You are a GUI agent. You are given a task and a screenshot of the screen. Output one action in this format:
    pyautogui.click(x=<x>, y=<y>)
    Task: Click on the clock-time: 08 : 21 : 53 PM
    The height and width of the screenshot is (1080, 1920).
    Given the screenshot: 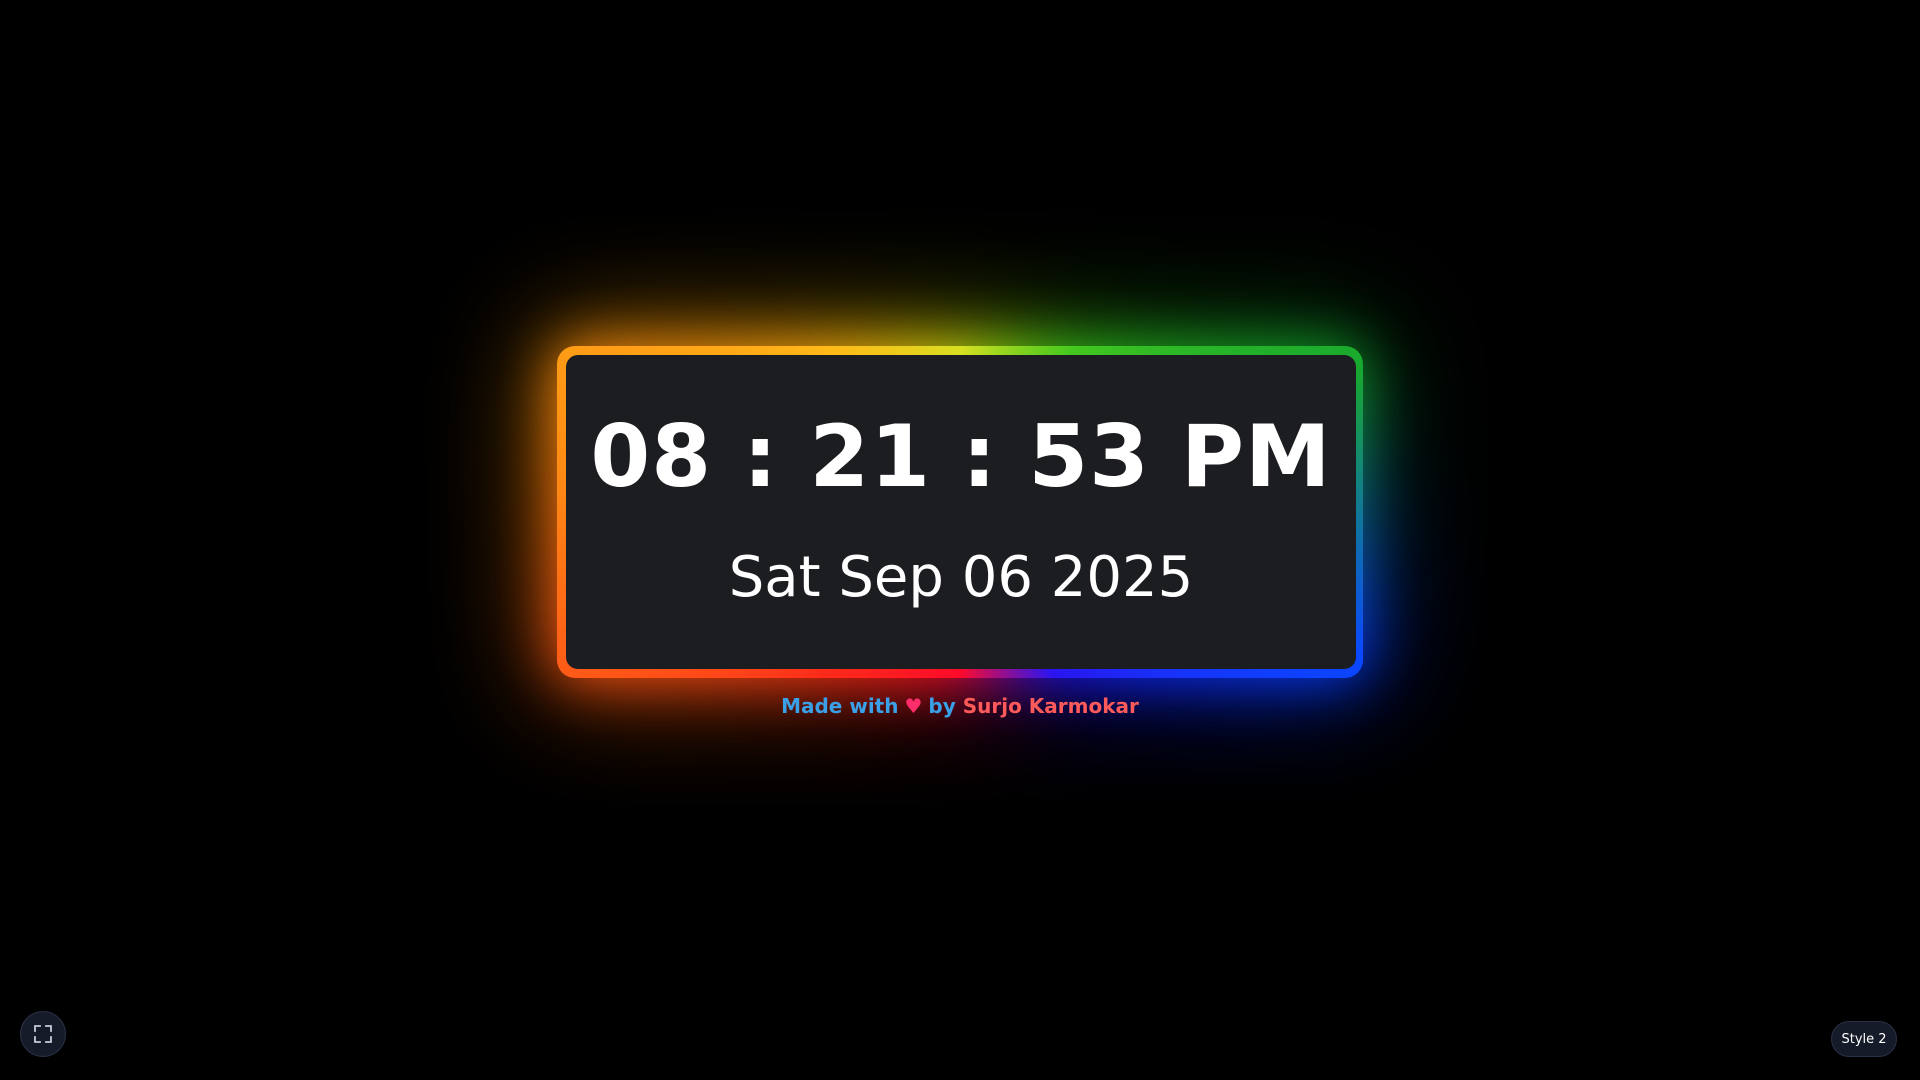 What is the action you would take?
    pyautogui.click(x=961, y=457)
    